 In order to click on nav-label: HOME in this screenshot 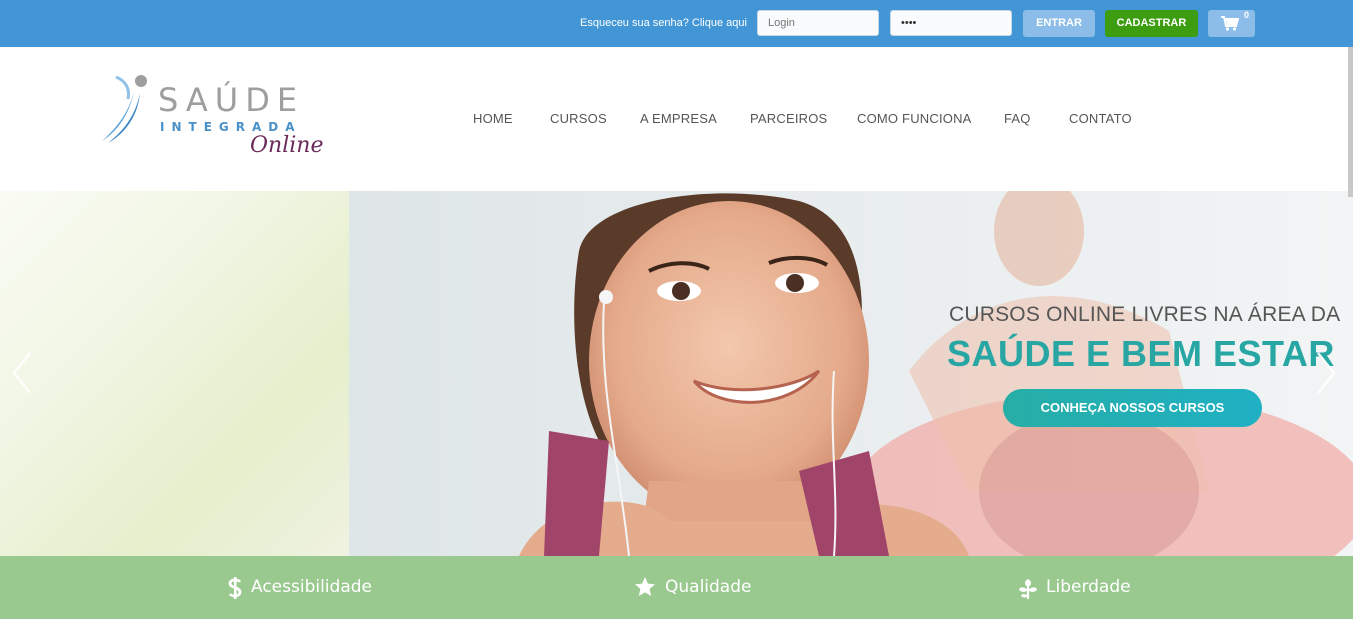, I will do `click(493, 118)`.